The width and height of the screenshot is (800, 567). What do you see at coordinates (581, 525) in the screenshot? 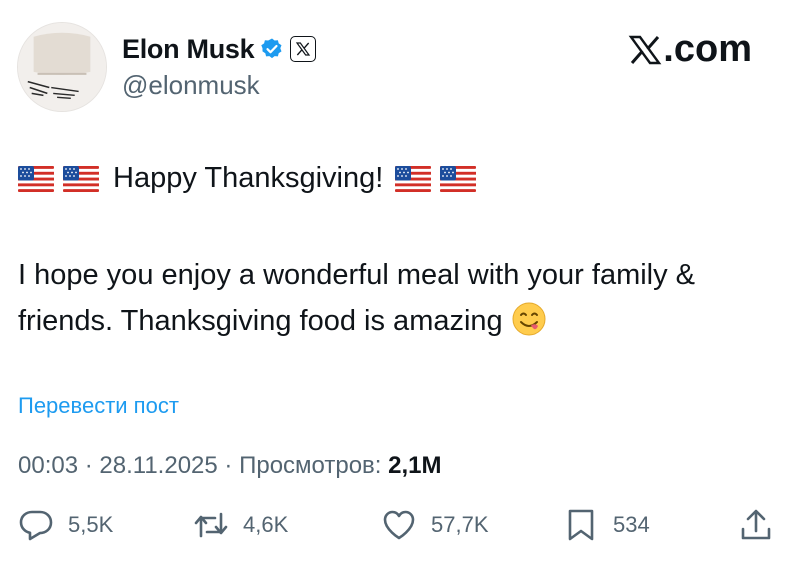
I see `bookmark-icon` at bounding box center [581, 525].